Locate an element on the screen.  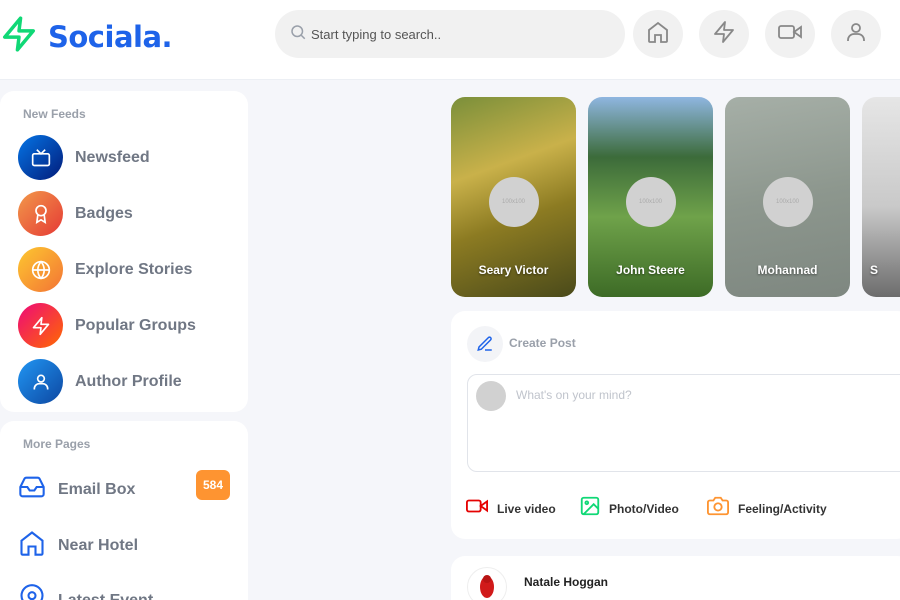
sidebar-item-label: Near Hotel is located at coordinates (98, 545).